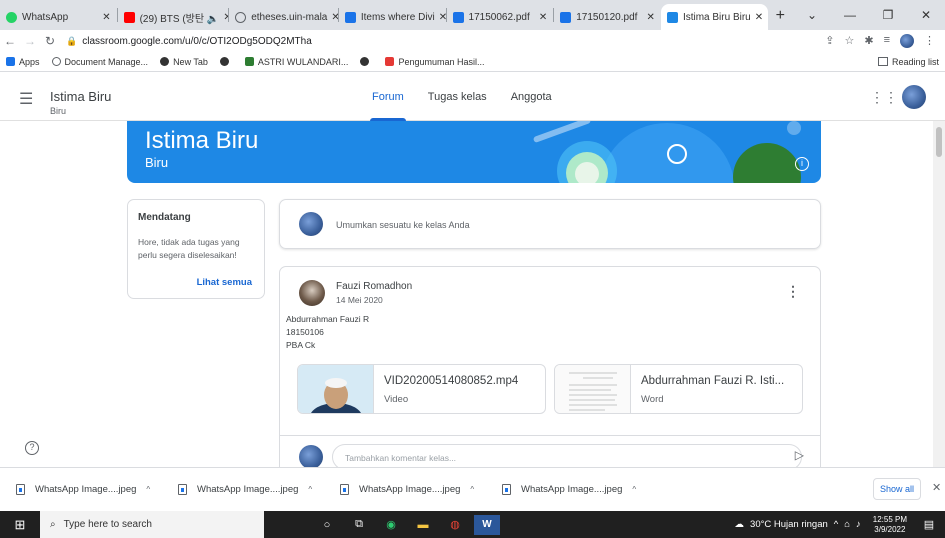 Image resolution: width=945 pixels, height=538 pixels. What do you see at coordinates (182, 489) in the screenshot?
I see `image-file-icon` at bounding box center [182, 489].